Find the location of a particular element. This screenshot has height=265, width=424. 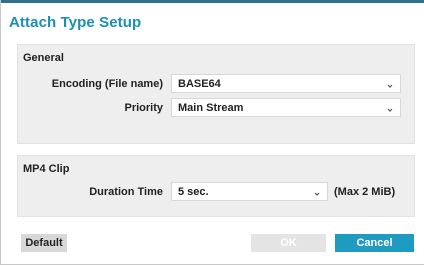

encoding-value: BASE64 is located at coordinates (199, 84).